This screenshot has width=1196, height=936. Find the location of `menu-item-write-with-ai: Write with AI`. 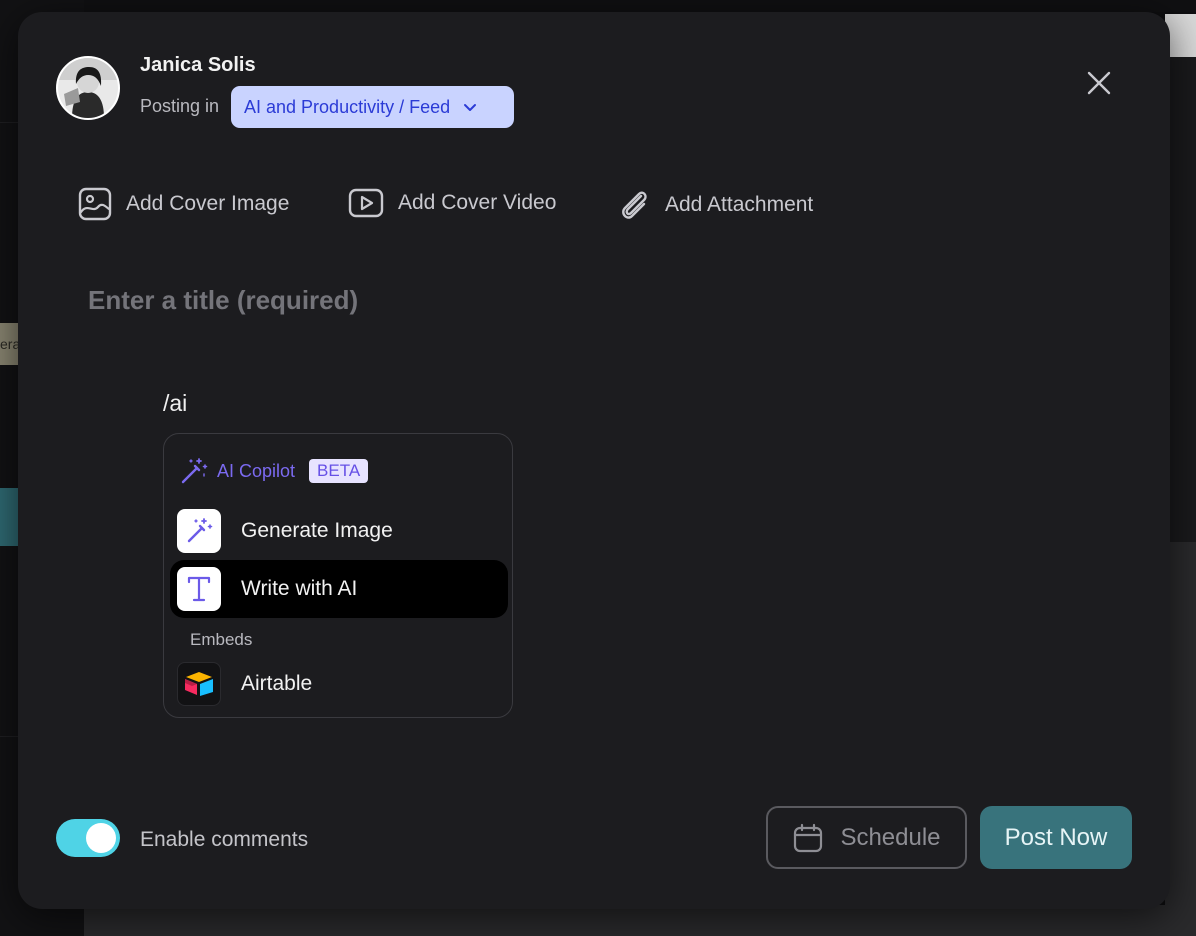

menu-item-write-with-ai: Write with AI is located at coordinates (339, 589).